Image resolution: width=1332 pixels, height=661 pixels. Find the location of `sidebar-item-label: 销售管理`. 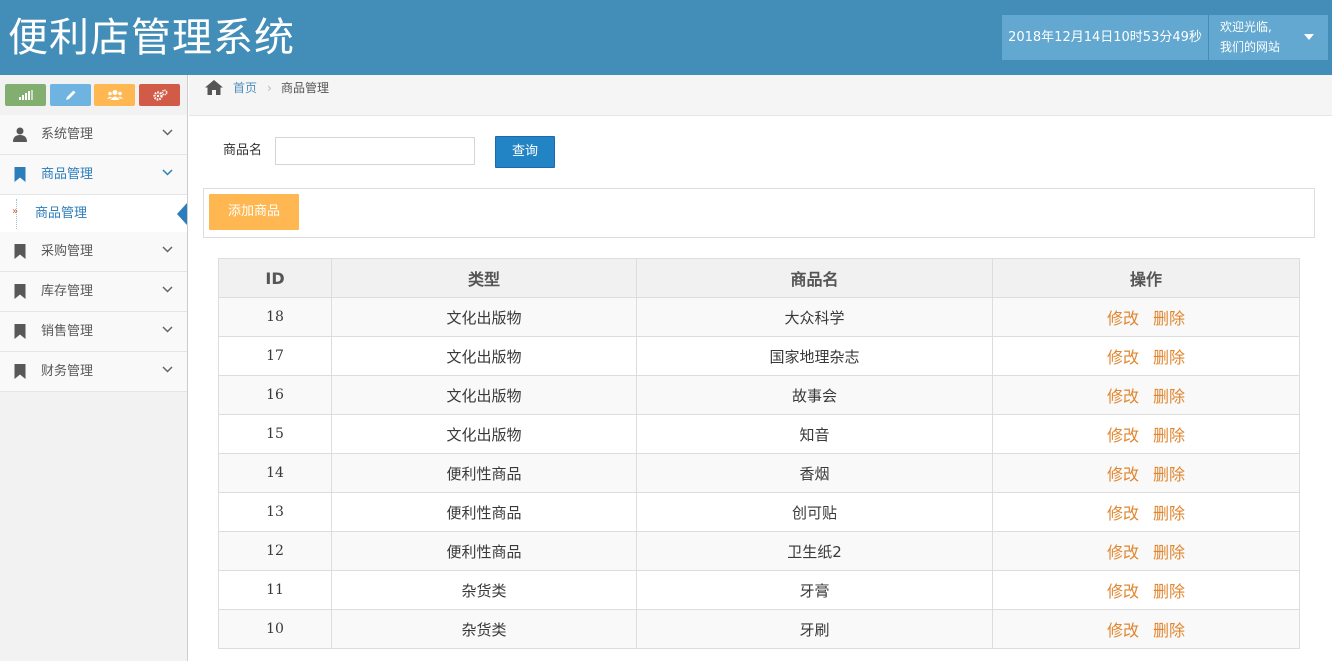

sidebar-item-label: 销售管理 is located at coordinates (67, 331).